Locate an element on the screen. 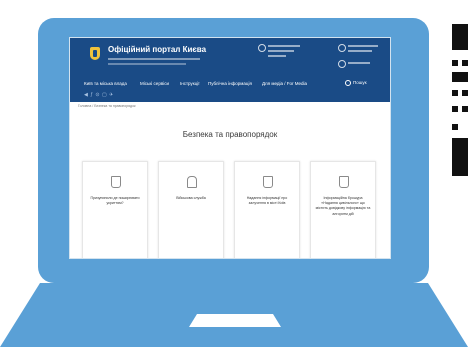 This screenshot has height=347, width=468. nav-item-media: Для медіа / For Media is located at coordinates (284, 83).